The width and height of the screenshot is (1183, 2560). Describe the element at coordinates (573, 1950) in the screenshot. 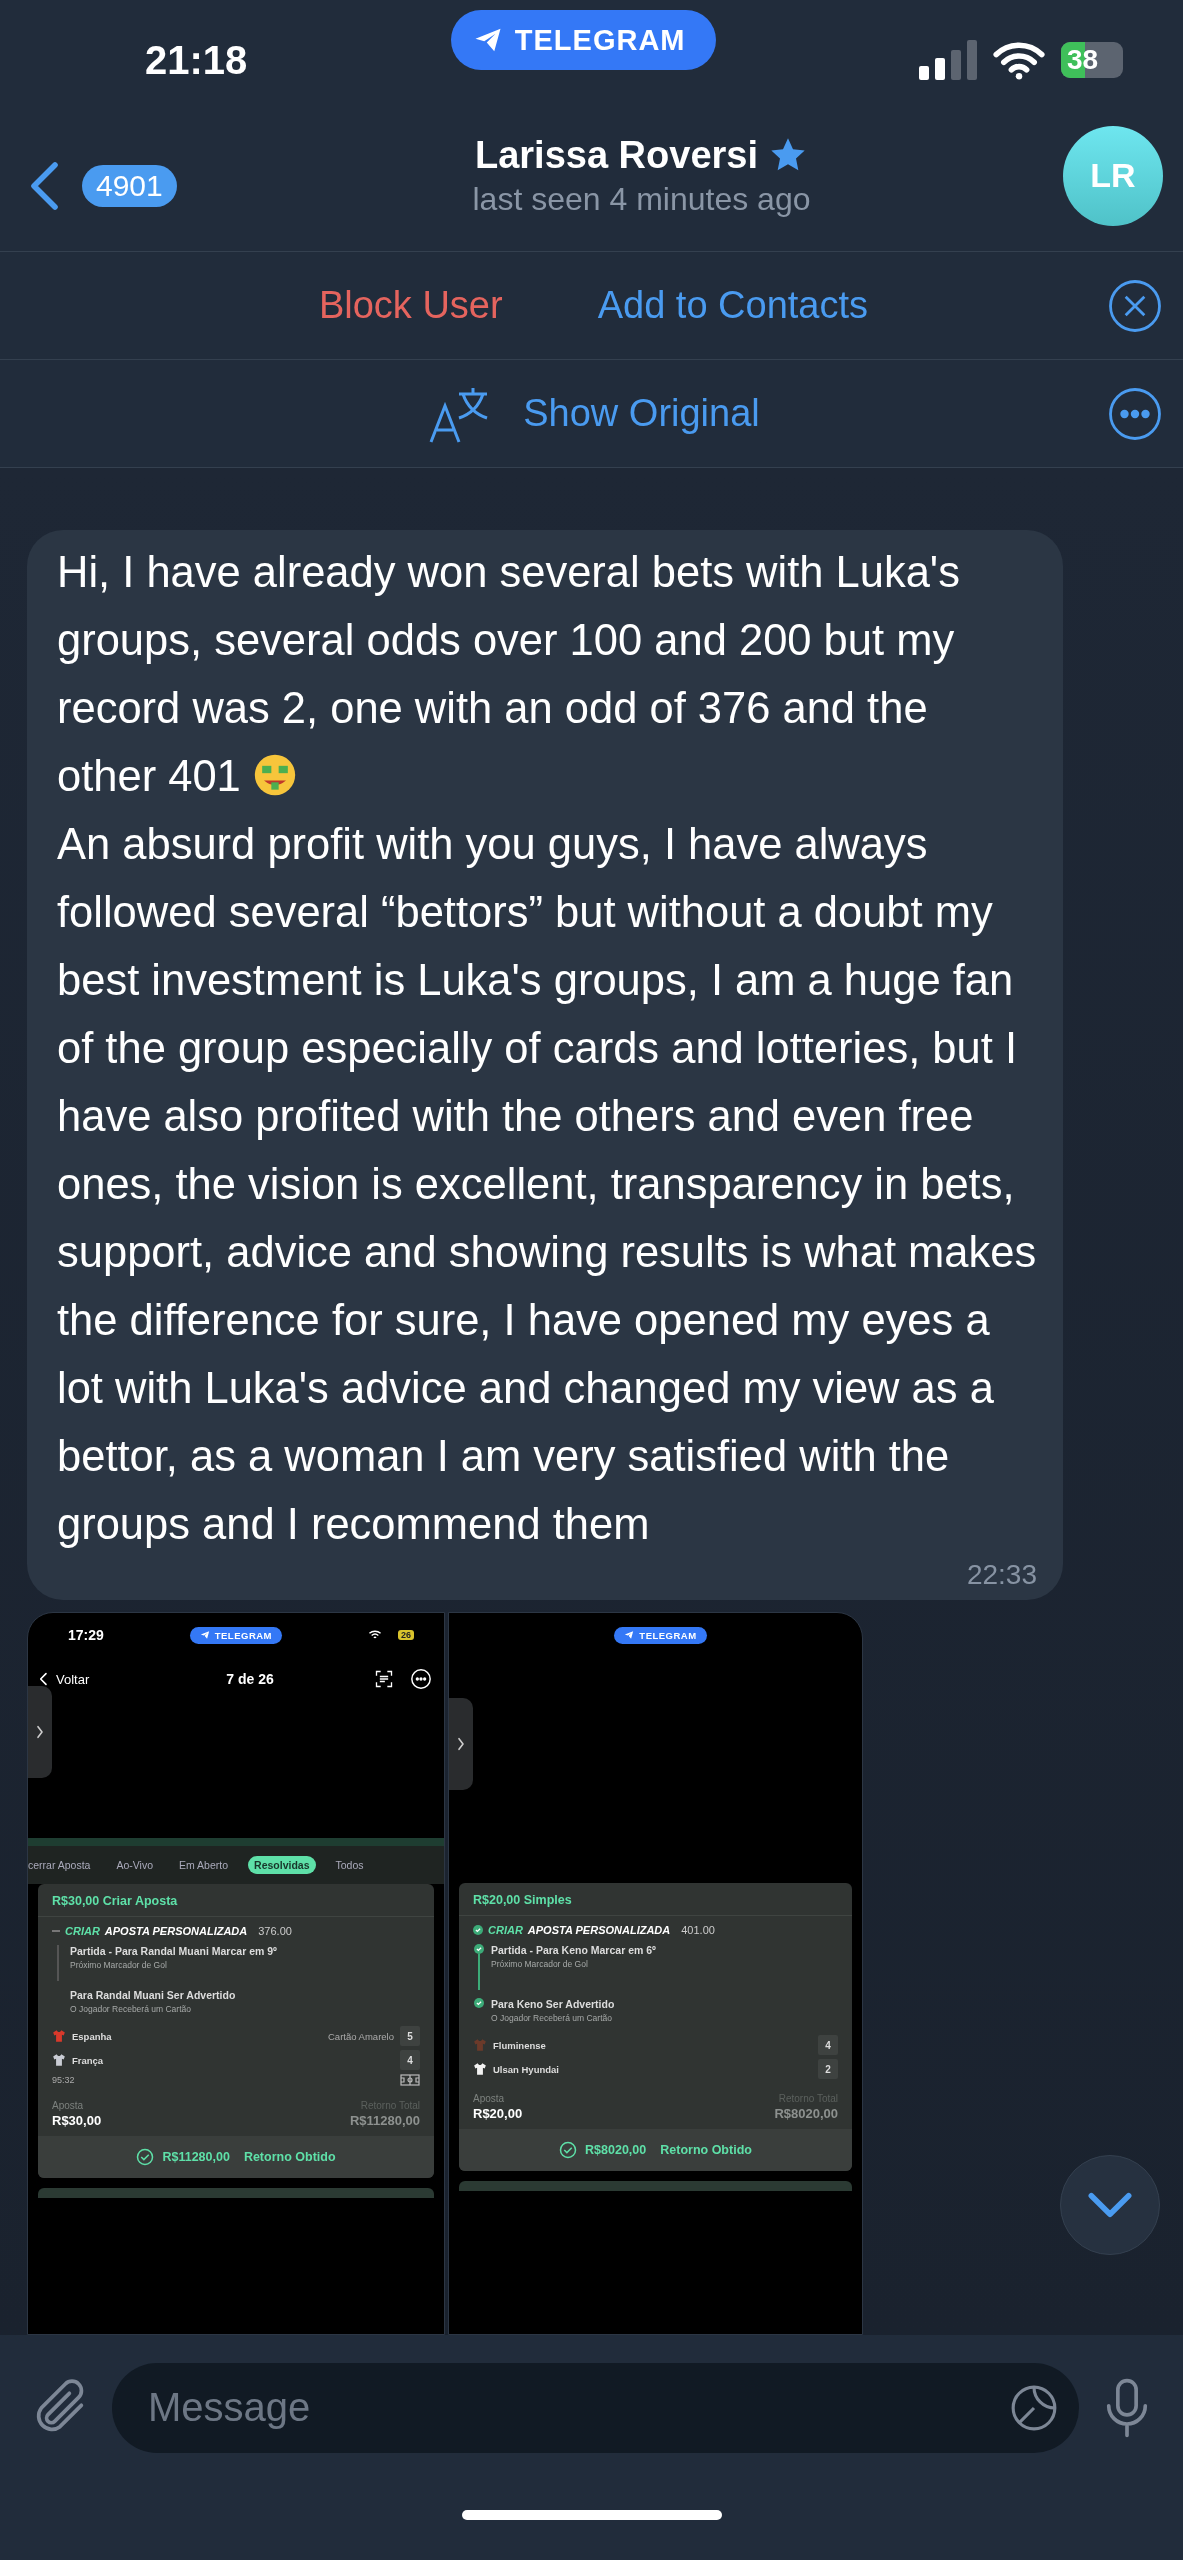

I see `selection-title: Partida - Para Keno Marcar em 6º` at that location.